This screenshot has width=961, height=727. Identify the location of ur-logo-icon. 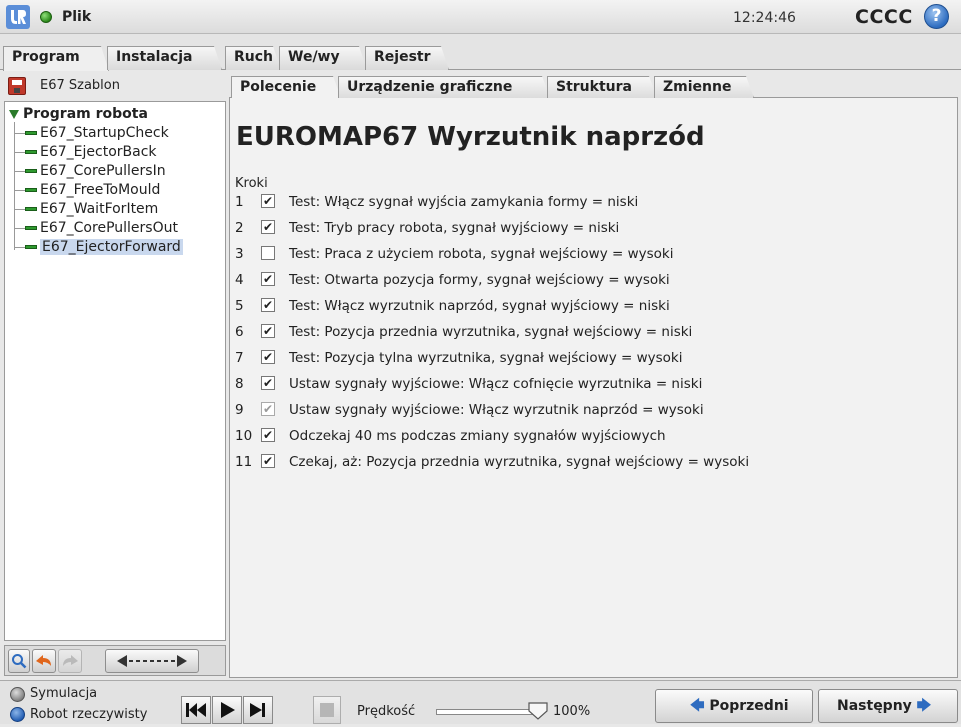
(18, 17).